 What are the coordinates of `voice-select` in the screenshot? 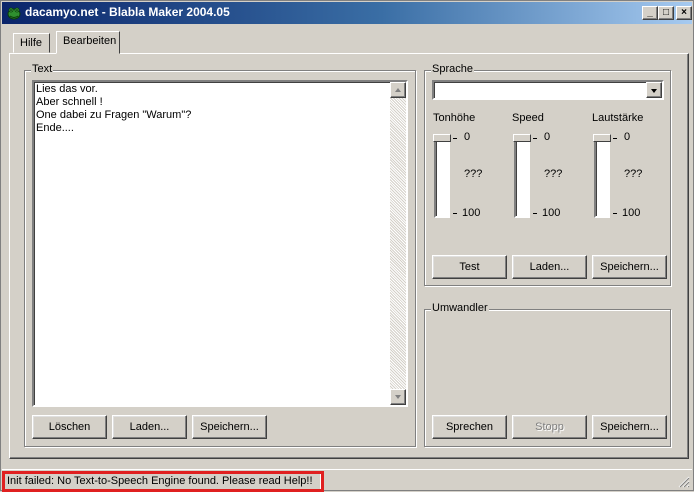 It's located at (548, 90).